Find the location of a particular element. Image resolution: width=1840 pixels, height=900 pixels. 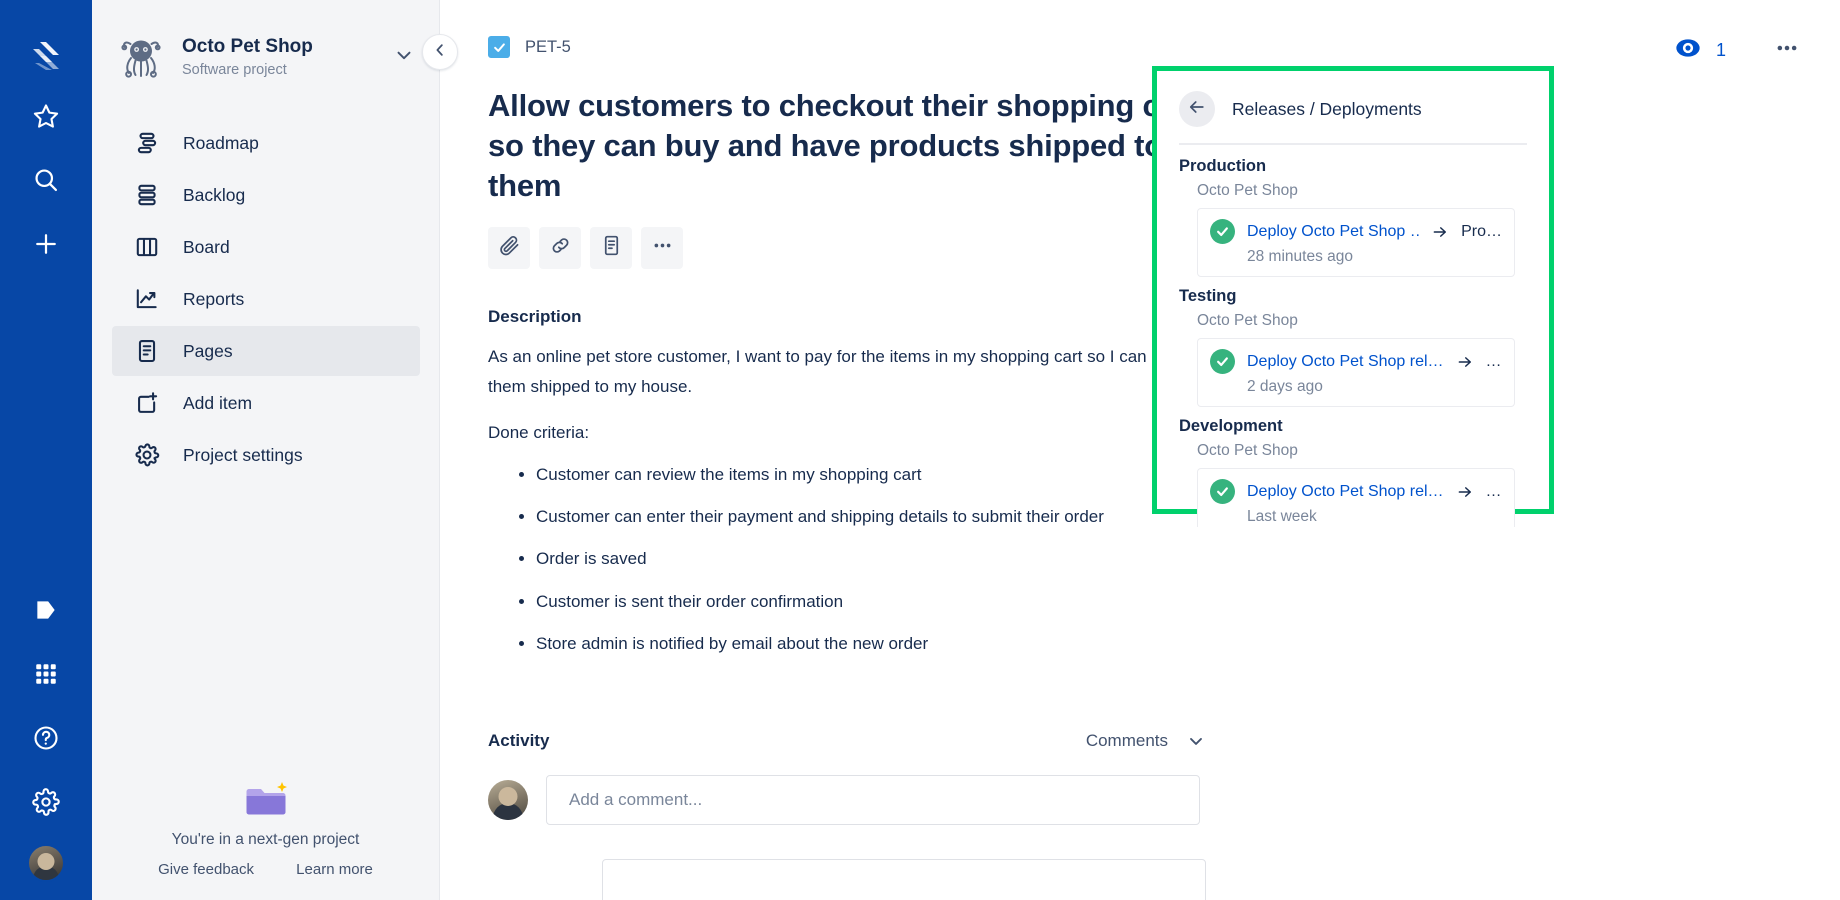

starred-button is located at coordinates (46, 118).